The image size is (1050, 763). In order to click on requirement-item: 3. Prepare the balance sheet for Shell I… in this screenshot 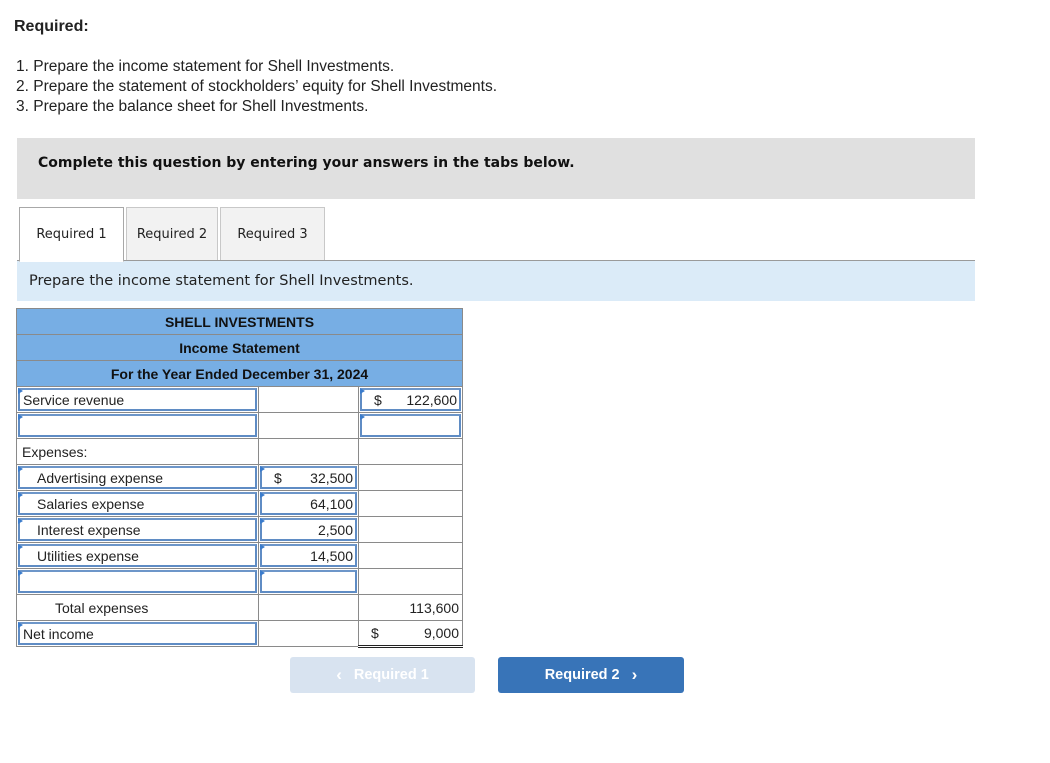, I will do `click(192, 106)`.